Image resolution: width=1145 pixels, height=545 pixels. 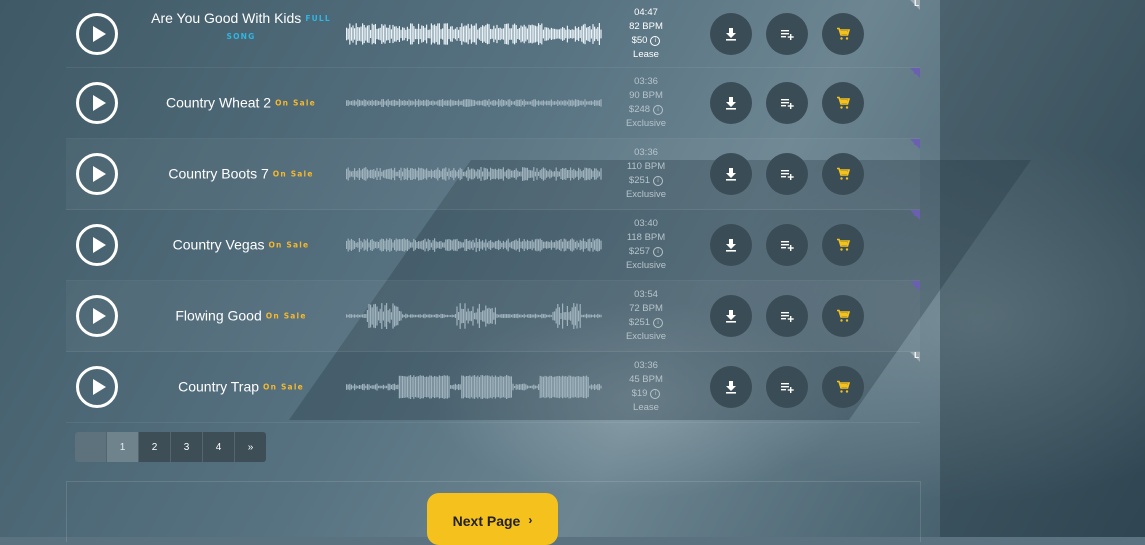 What do you see at coordinates (155, 447) in the screenshot?
I see `pagination-page-2: 2` at bounding box center [155, 447].